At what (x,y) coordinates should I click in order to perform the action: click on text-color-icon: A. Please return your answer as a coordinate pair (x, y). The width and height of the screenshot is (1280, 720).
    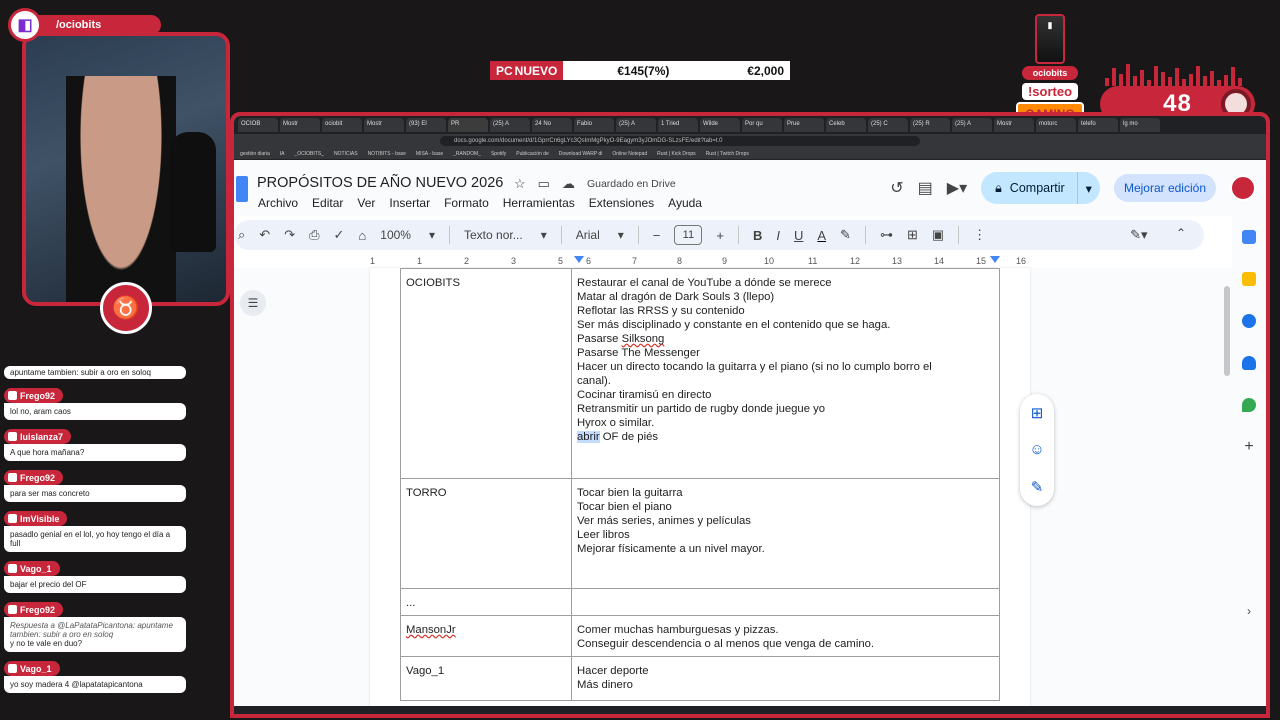
    Looking at the image, I should click on (821, 235).